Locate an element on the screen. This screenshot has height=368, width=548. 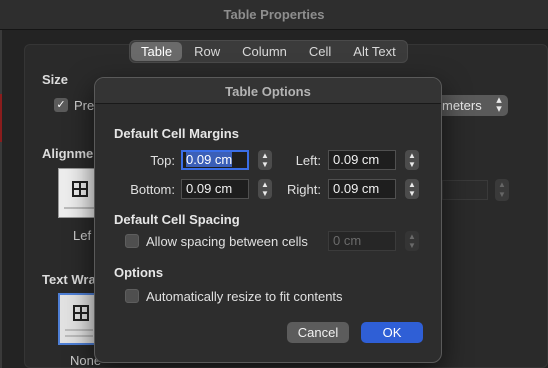
top-margin-input: 0.09 cm is located at coordinates (215, 160).